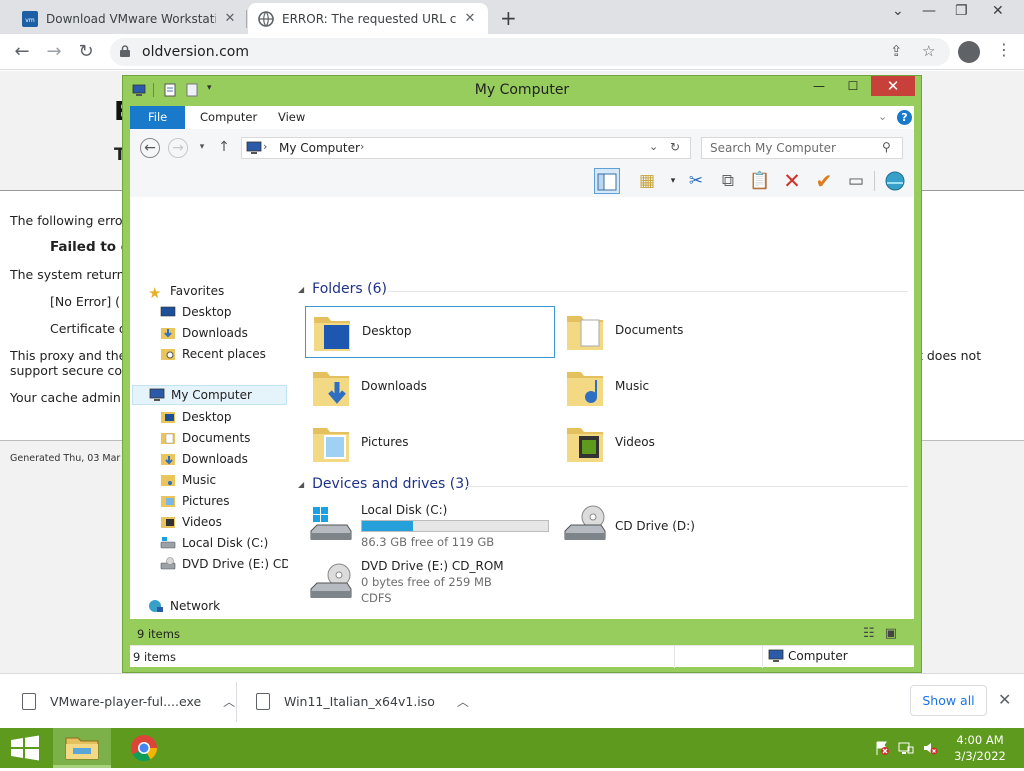 Image resolution: width=1024 pixels, height=771 pixels. I want to click on profile-avatar, so click(969, 52).